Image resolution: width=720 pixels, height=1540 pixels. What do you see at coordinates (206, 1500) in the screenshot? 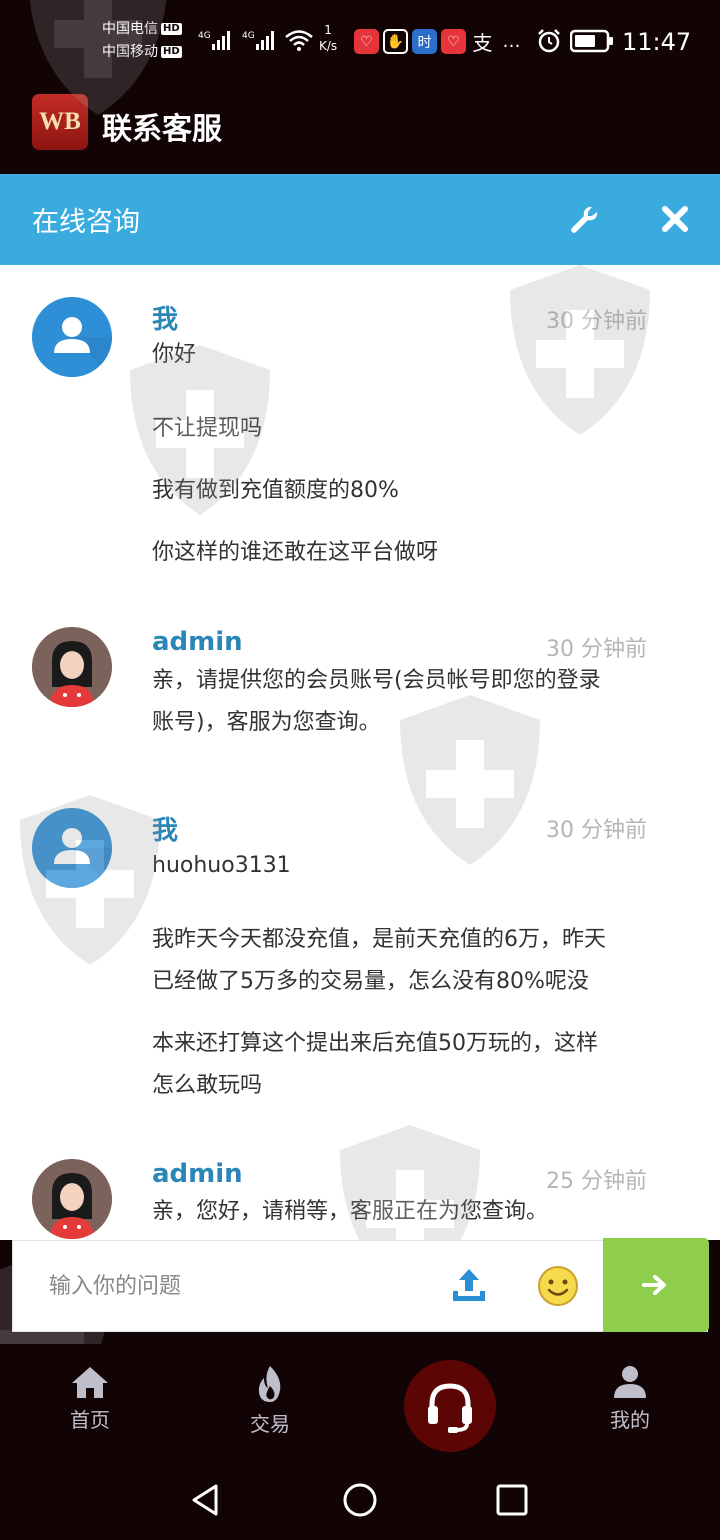
I see `back-icon` at bounding box center [206, 1500].